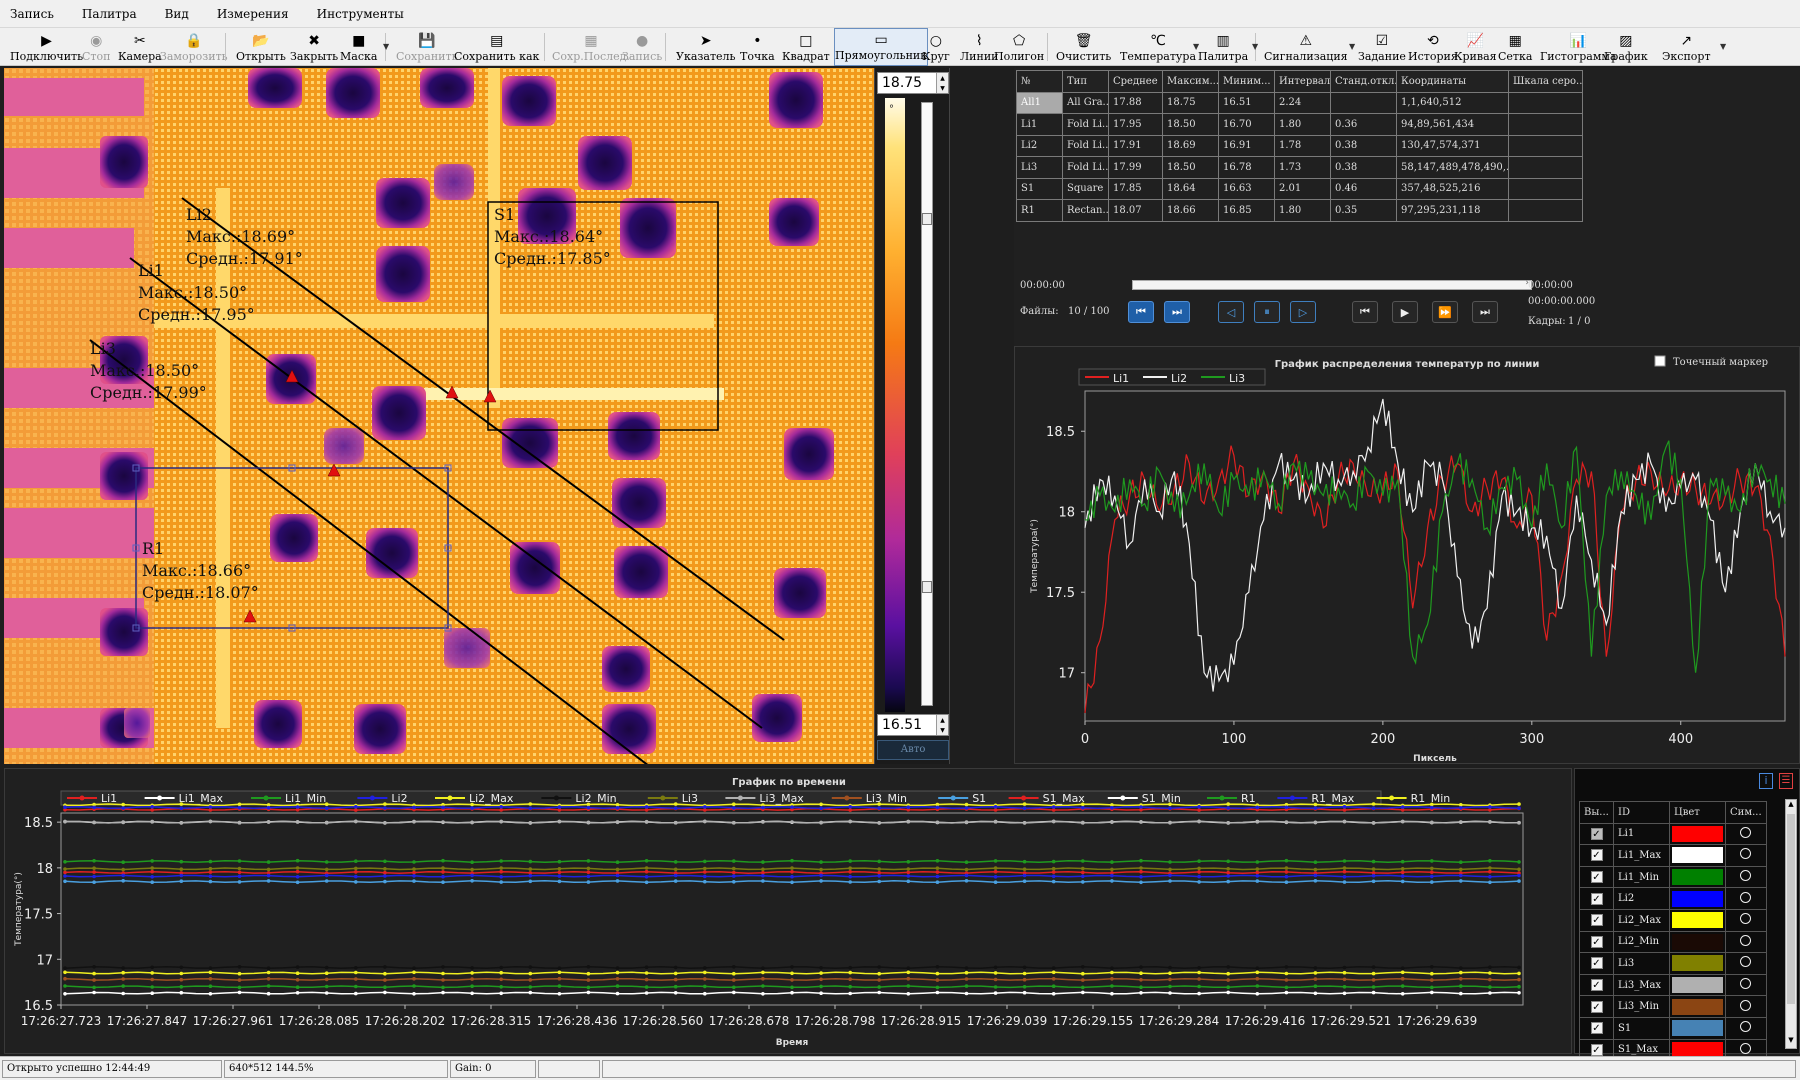 This screenshot has width=1800, height=1080. What do you see at coordinates (496, 47) in the screenshot?
I see `save-as-button: ▤ Сохранить как` at bounding box center [496, 47].